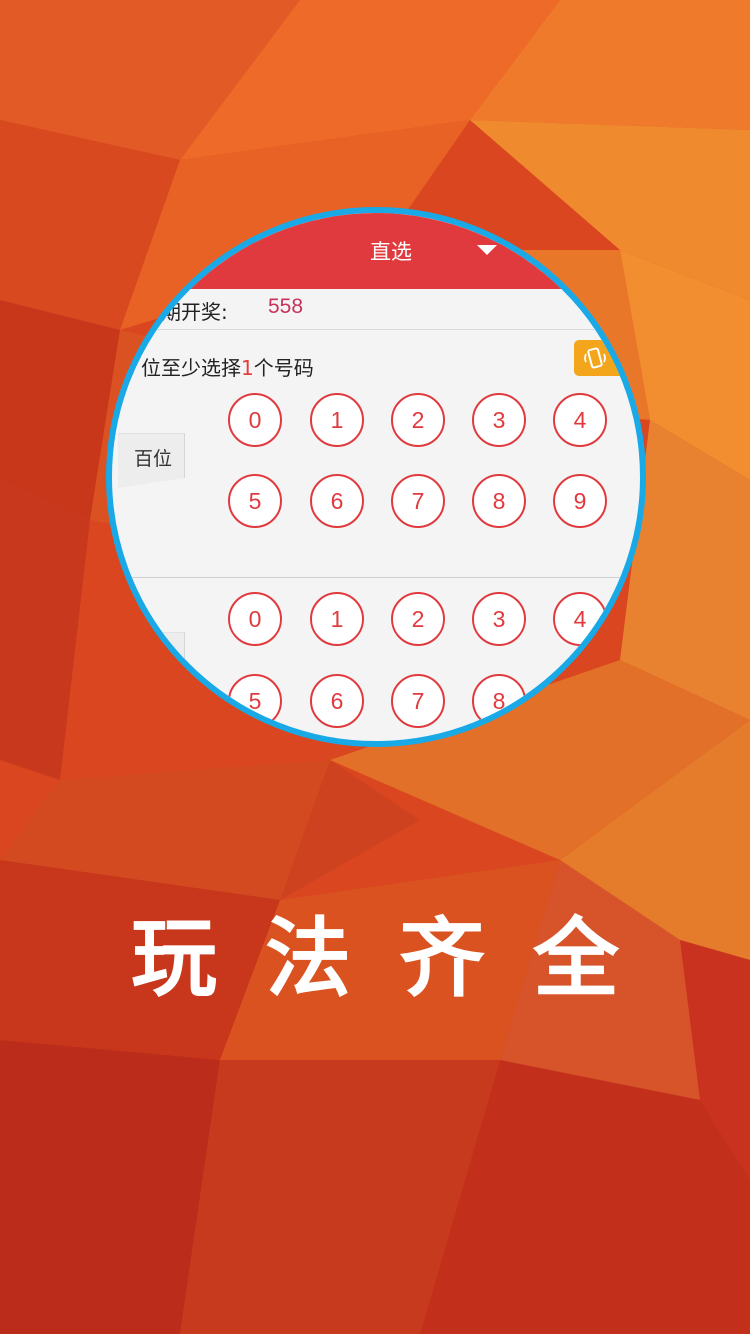 The width and height of the screenshot is (750, 1334). I want to click on number-ball-tens-6: 6, so click(337, 701).